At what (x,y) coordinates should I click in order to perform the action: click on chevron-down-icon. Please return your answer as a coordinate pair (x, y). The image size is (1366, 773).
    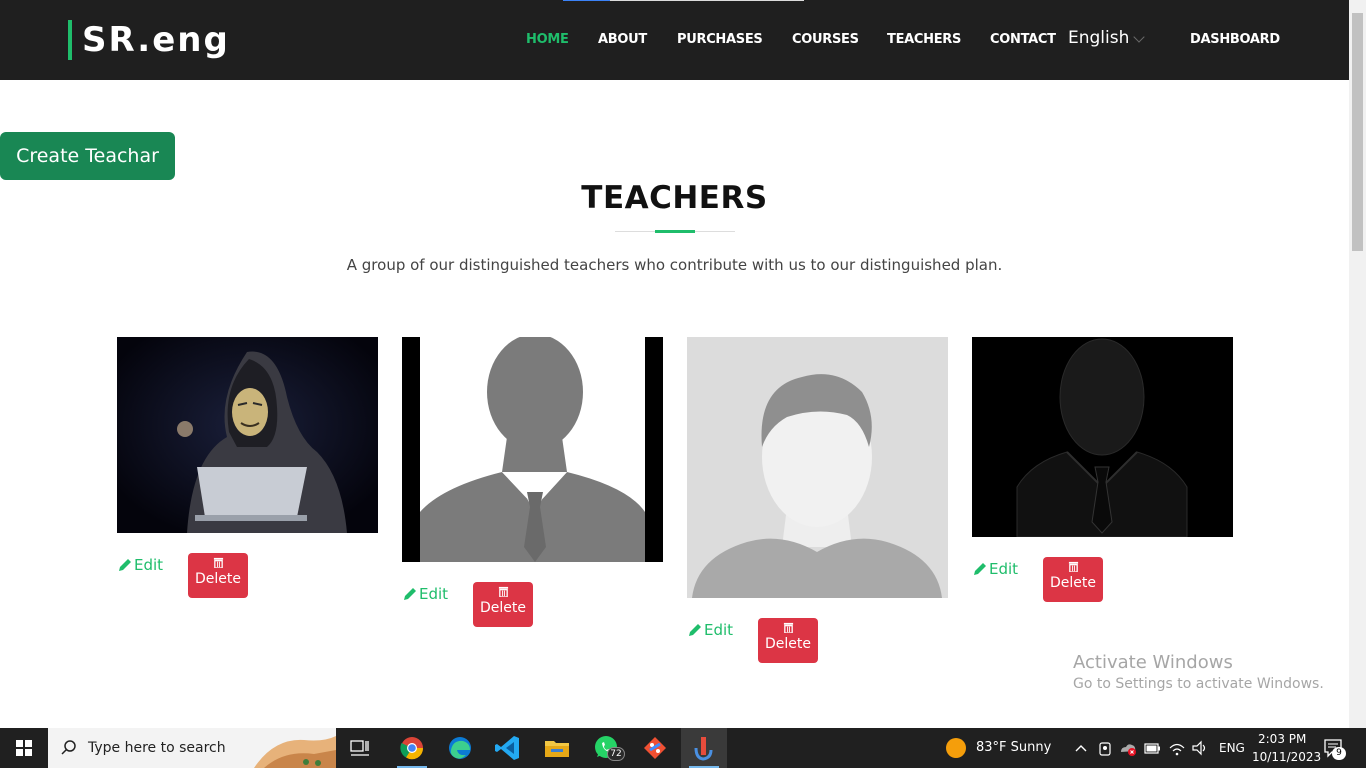
    Looking at the image, I should click on (1139, 37).